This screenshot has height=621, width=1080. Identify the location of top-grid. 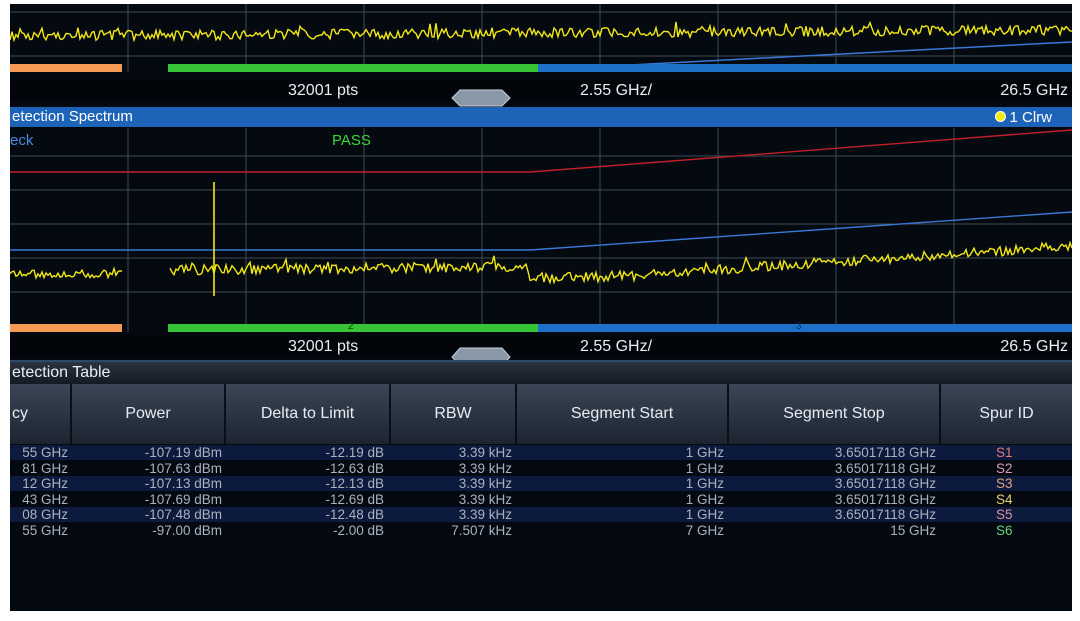
(541, 38).